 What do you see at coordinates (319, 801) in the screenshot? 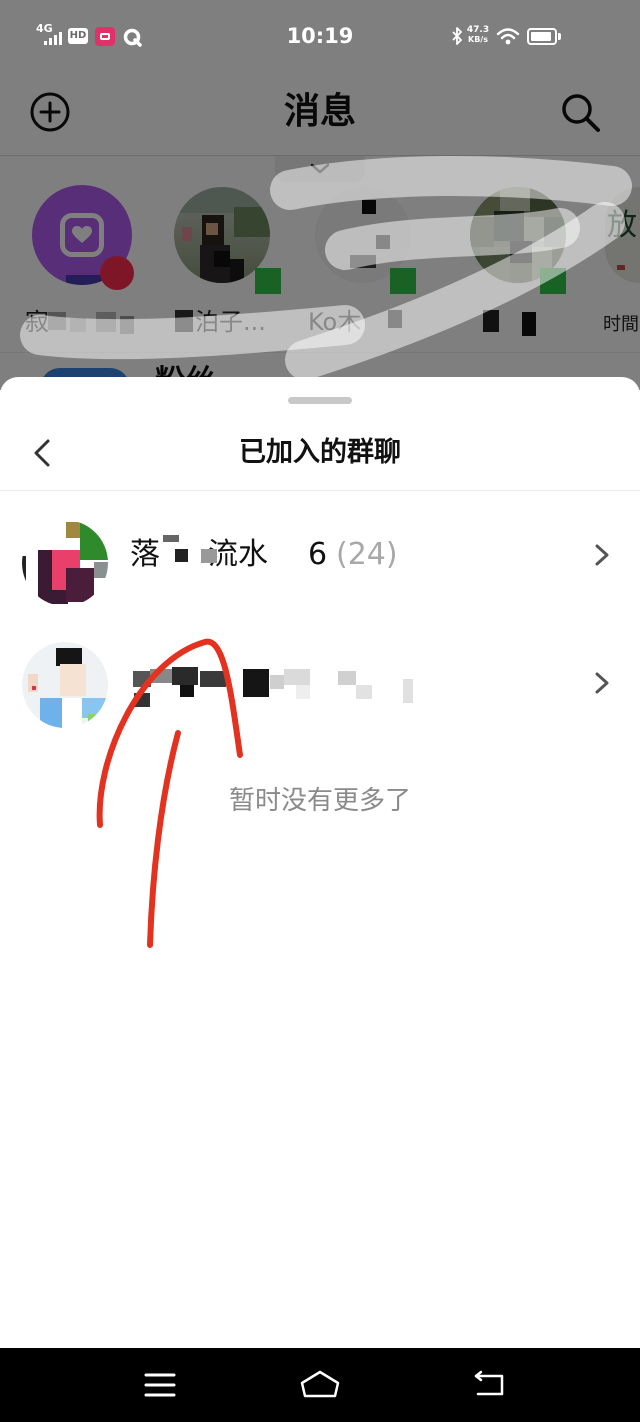
I see `no-more-text: 暂时没有更多了` at bounding box center [319, 801].